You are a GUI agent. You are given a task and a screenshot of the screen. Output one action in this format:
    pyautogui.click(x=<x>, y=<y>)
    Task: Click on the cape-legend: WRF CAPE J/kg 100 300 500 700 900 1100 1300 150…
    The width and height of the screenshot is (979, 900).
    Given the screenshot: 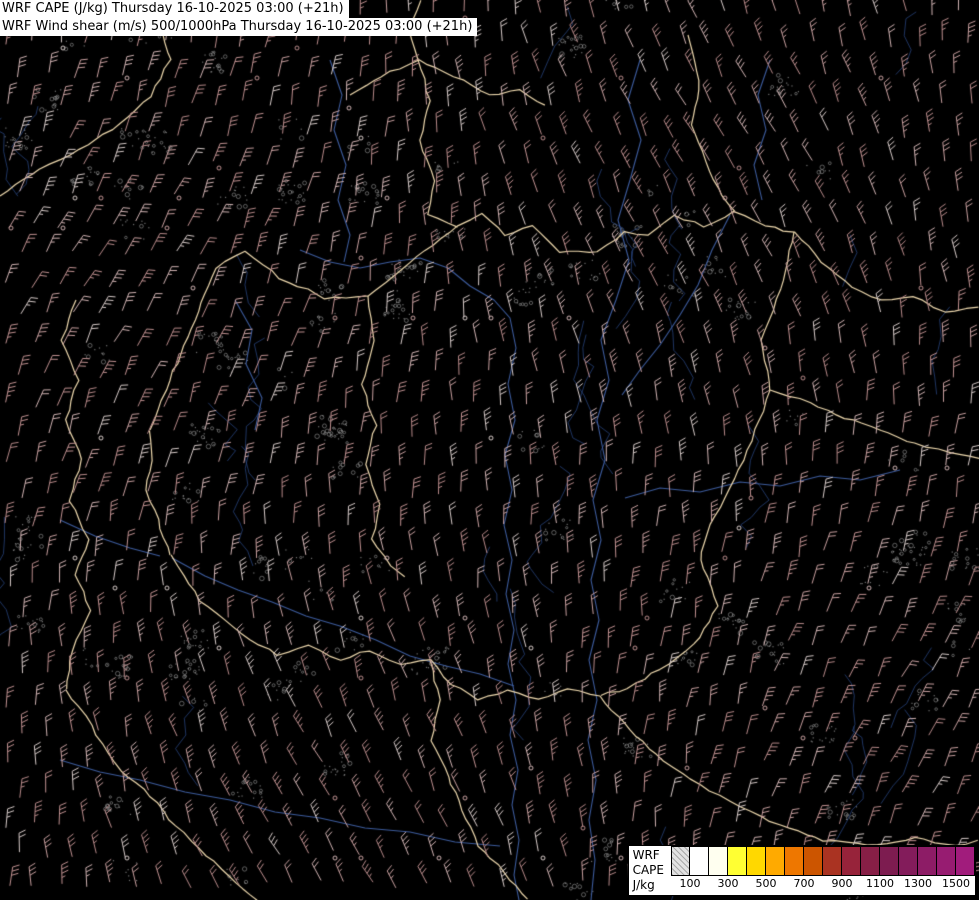 What is the action you would take?
    pyautogui.click(x=801, y=870)
    